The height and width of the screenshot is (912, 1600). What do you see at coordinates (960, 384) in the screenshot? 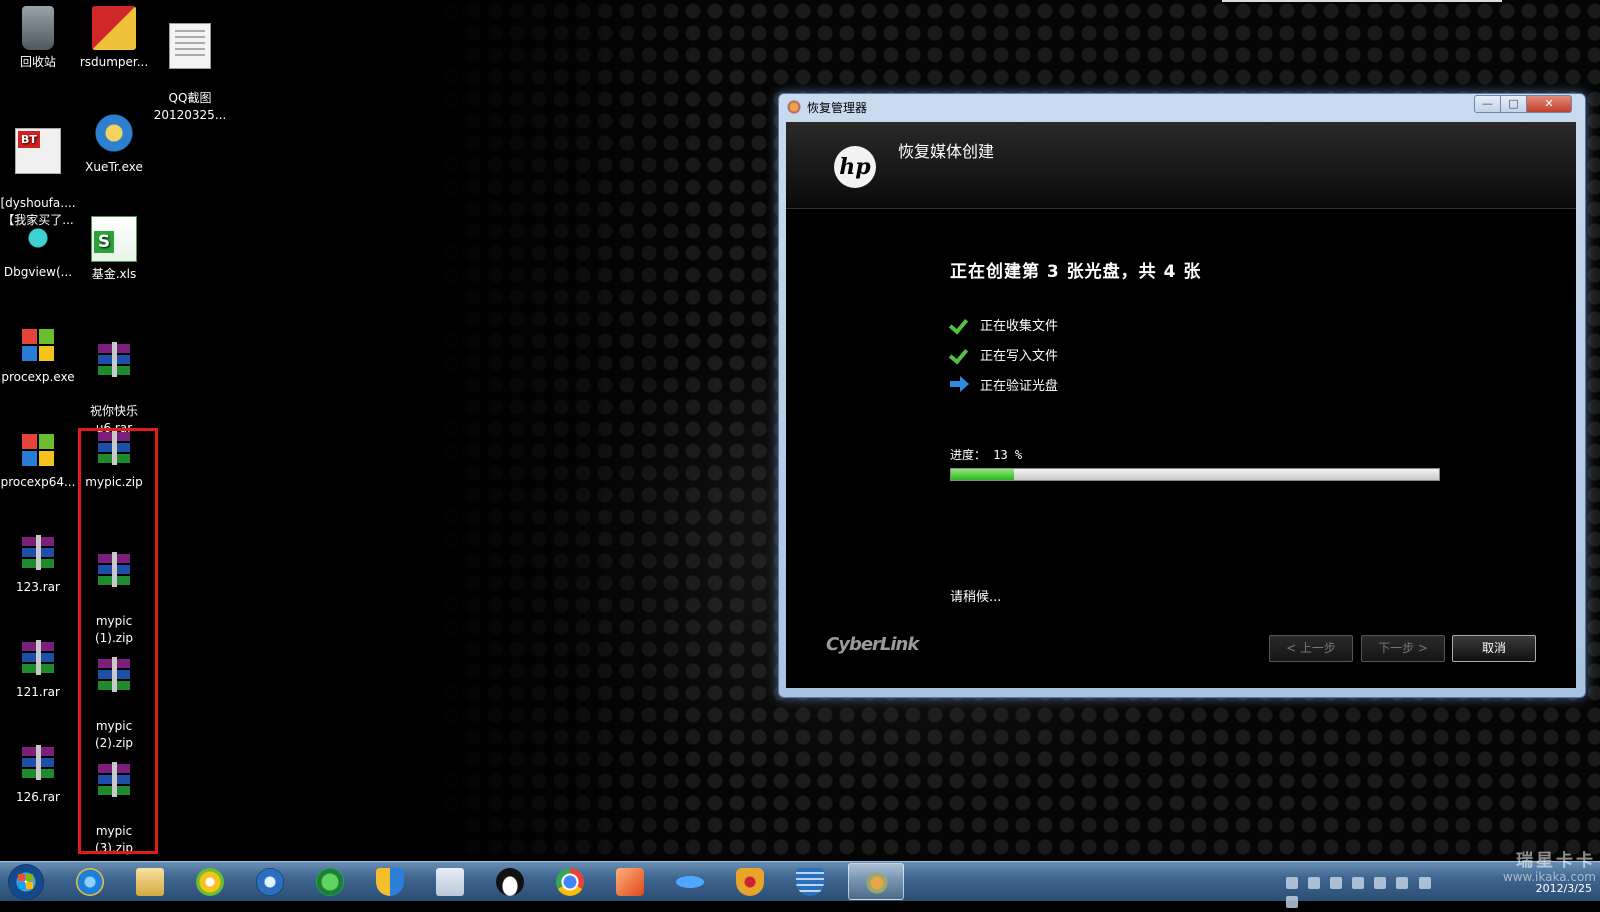
I see `arrow-right-icon` at bounding box center [960, 384].